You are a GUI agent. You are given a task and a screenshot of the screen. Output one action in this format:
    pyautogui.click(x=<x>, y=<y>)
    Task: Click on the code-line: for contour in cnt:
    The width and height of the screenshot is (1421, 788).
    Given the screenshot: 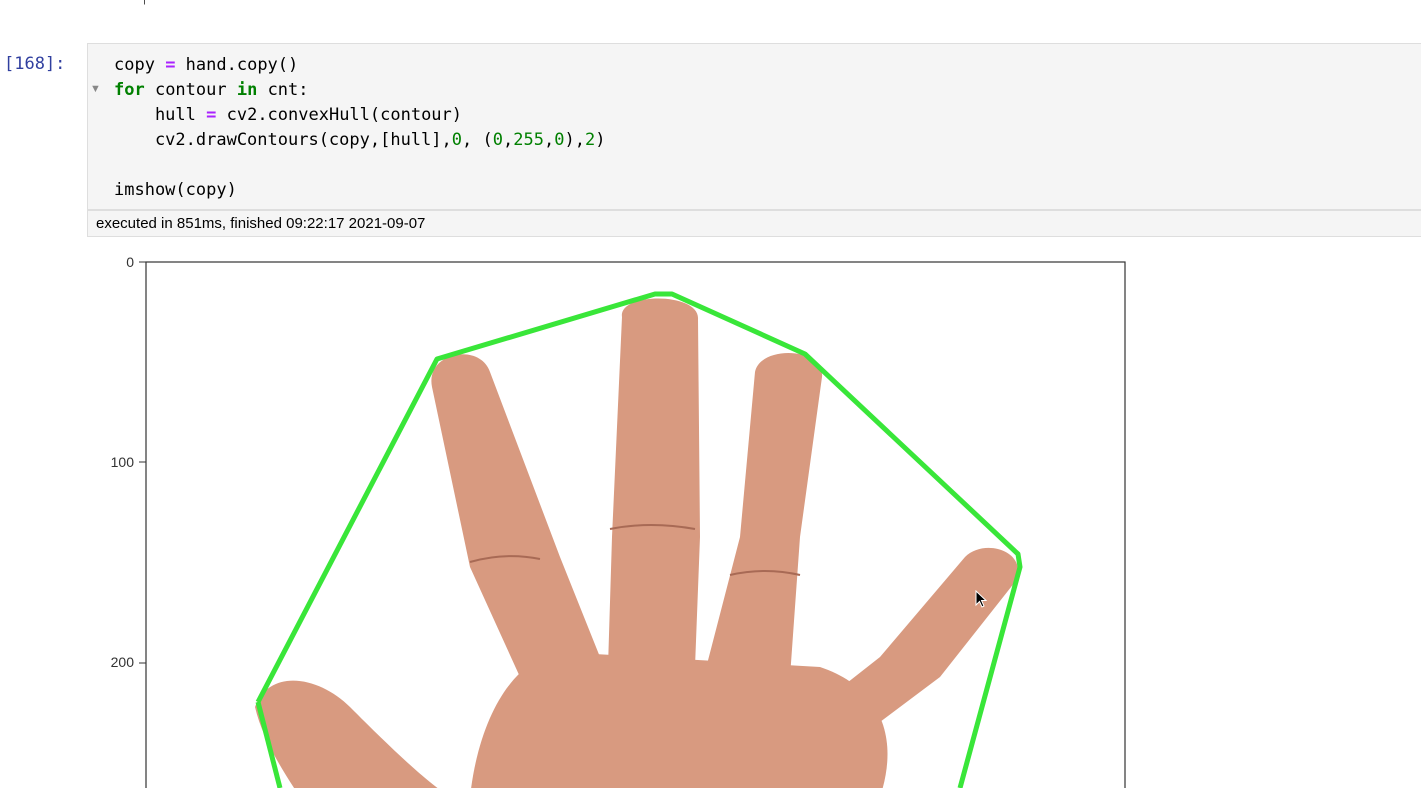 What is the action you would take?
    pyautogui.click(x=359, y=90)
    